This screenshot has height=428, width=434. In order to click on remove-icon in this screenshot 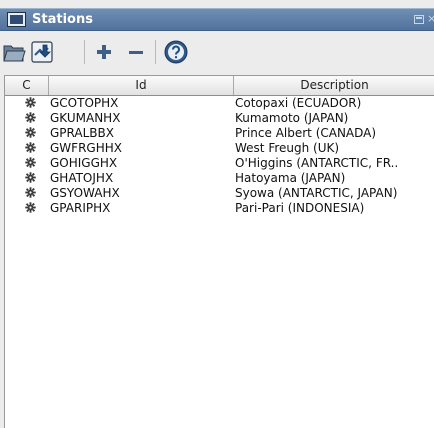, I will do `click(136, 52)`.